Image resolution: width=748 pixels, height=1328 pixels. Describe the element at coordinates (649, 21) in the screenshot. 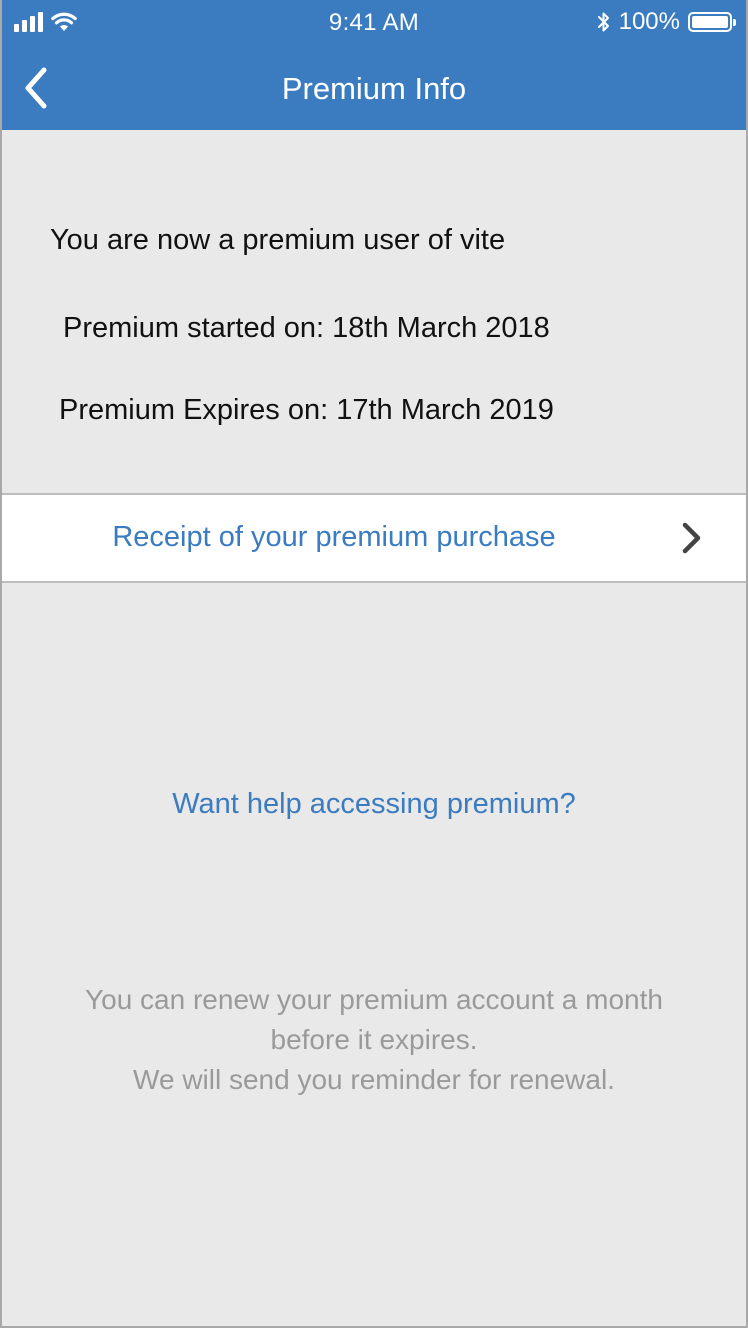

I see `battery-percent: 100%` at that location.